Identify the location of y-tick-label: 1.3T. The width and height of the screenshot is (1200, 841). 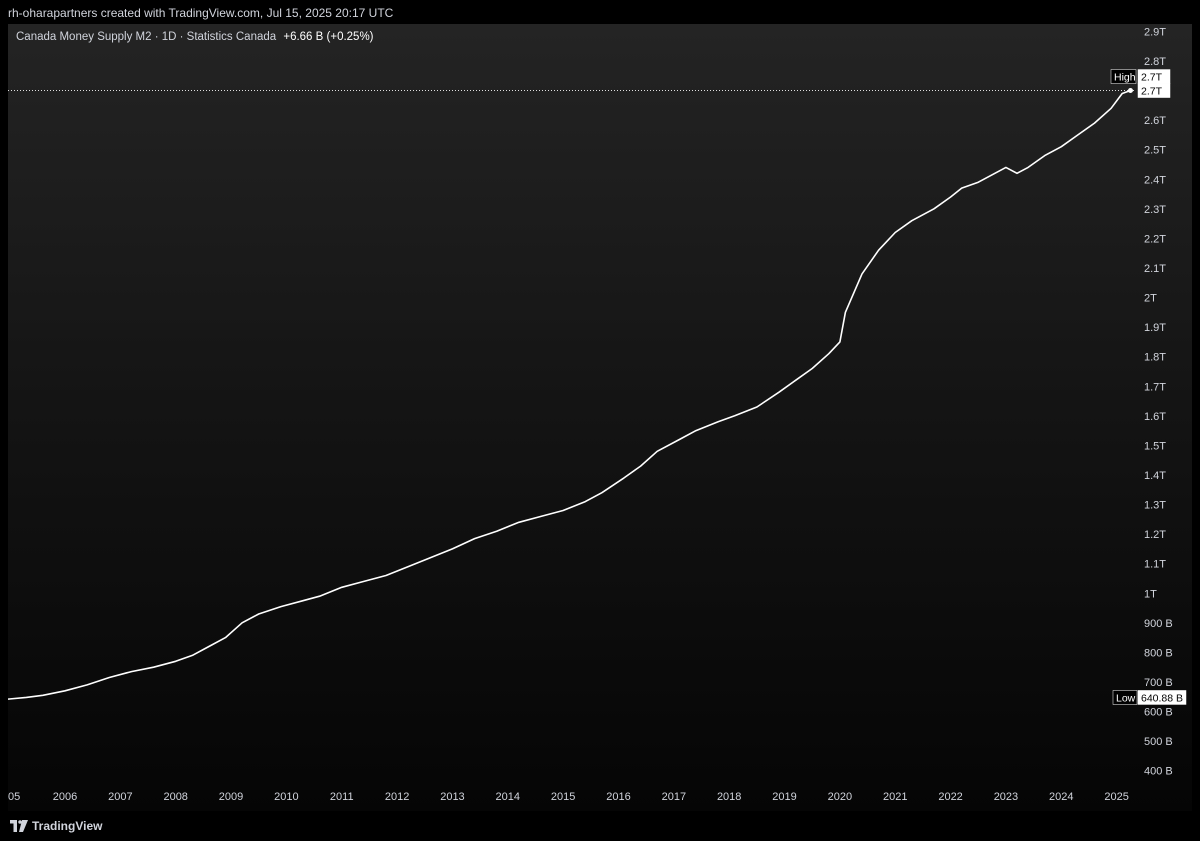
(1155, 506).